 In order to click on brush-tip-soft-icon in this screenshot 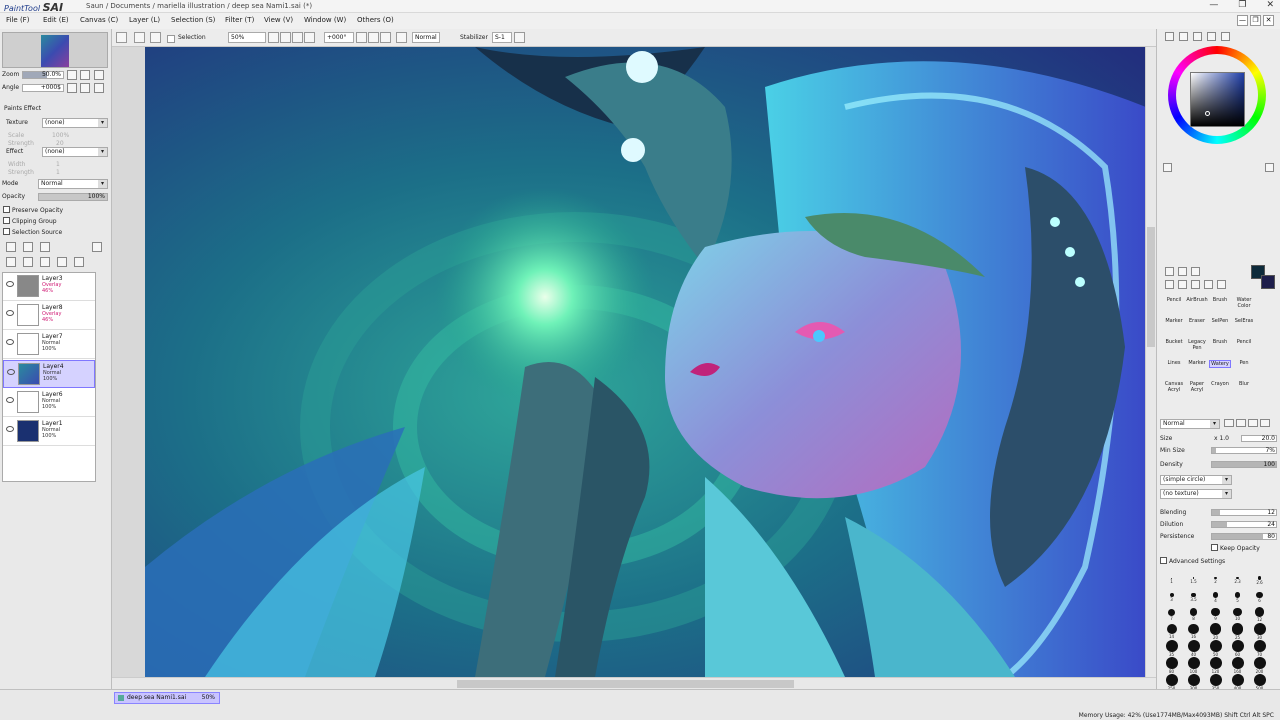, I will do `click(1253, 423)`.